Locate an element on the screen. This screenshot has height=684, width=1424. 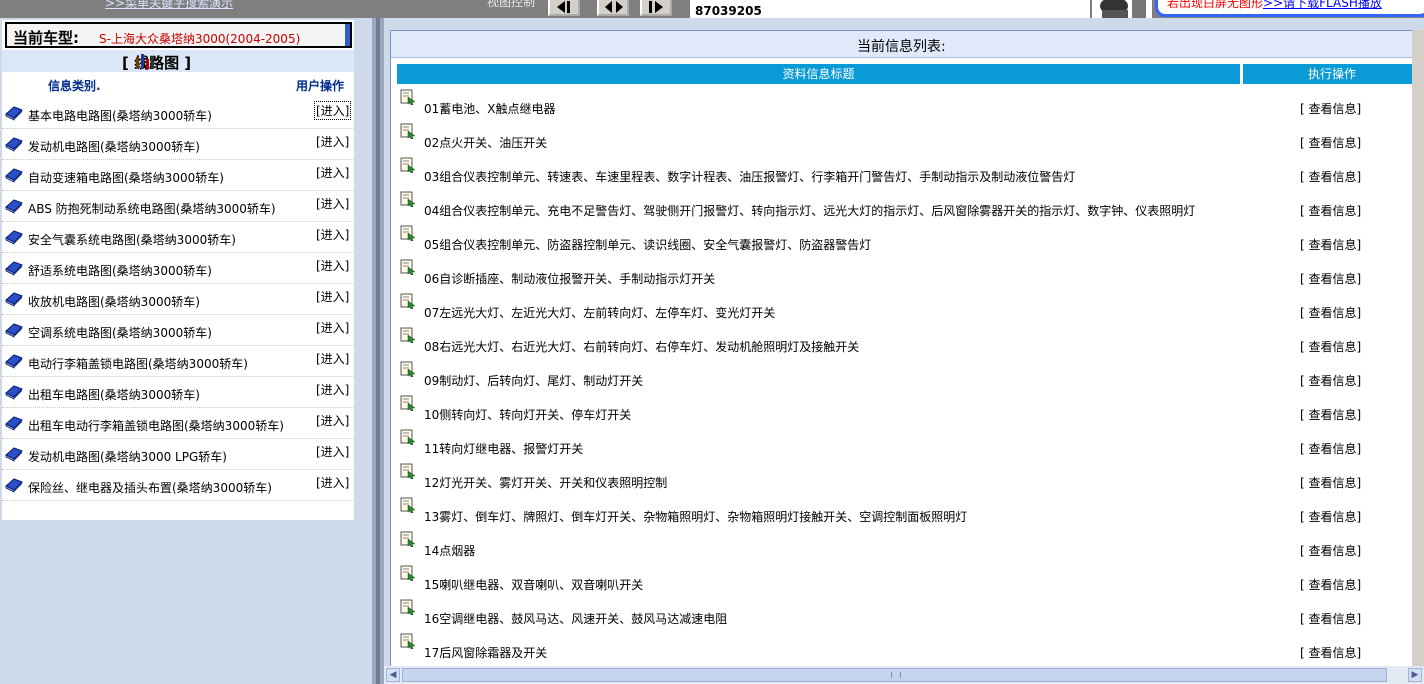
category-item-label: 电动行李箱盖锁电路图(桑塔纳3000轿车) is located at coordinates (138, 363).